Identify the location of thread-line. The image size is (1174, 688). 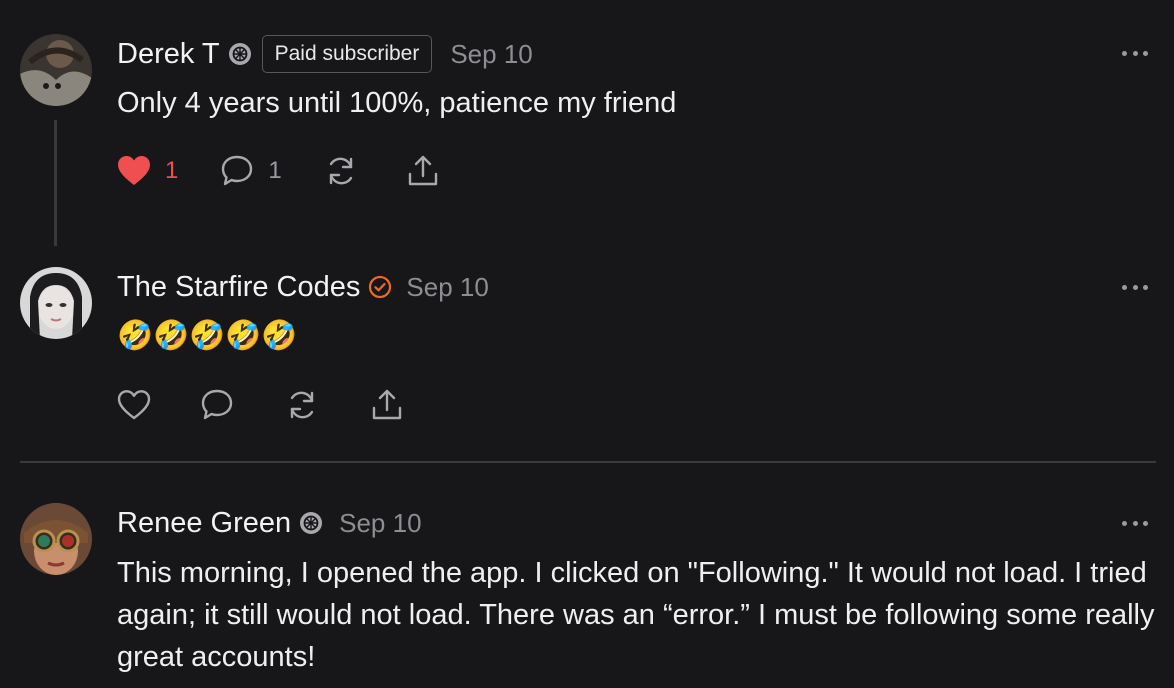
(55, 183).